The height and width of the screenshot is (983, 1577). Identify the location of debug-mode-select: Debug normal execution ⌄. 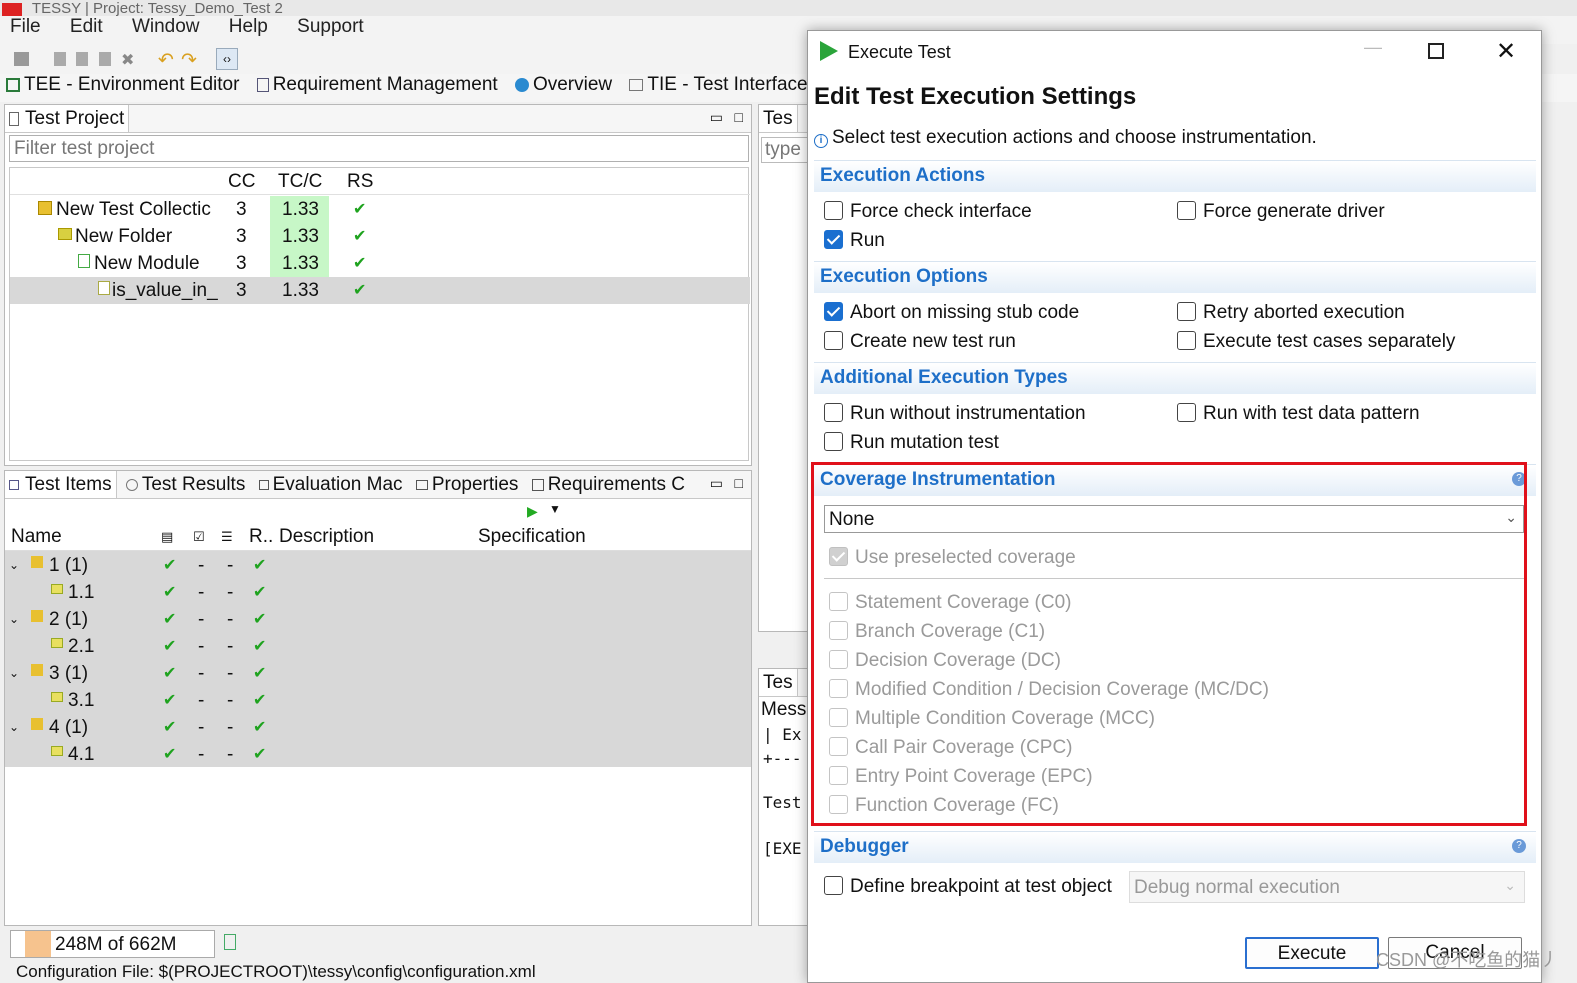
(1327, 887).